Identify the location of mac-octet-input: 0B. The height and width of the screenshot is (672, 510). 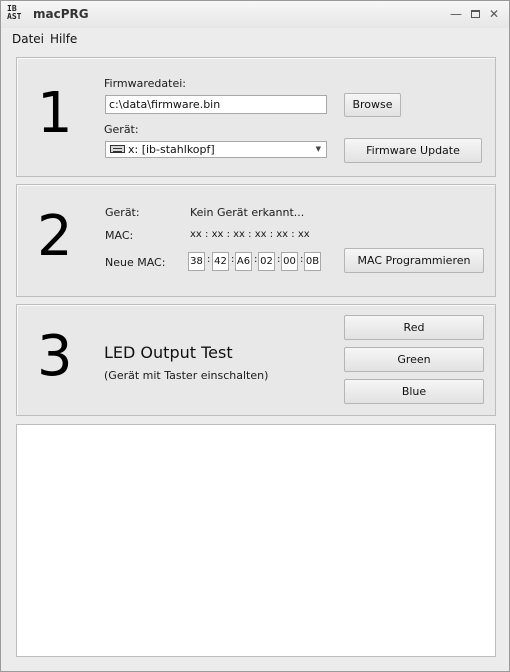
(312, 261).